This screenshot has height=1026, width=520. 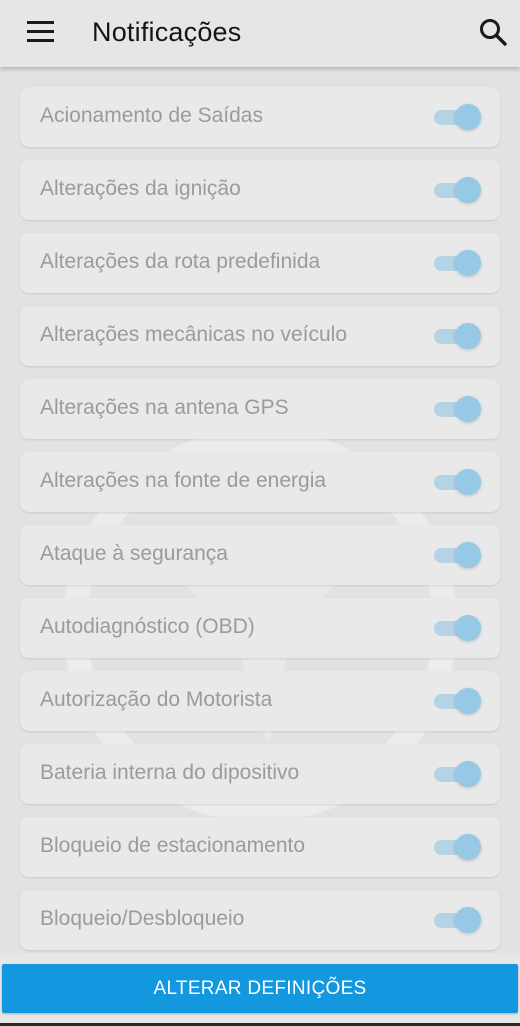 I want to click on notification-row: Alterações na antena GPS, so click(x=260, y=409).